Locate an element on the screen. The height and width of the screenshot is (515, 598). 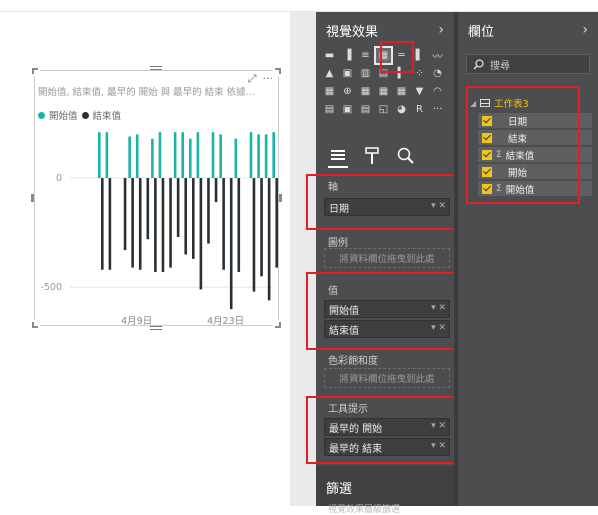
viz-type-icon-14: ▦ is located at coordinates (329, 91).